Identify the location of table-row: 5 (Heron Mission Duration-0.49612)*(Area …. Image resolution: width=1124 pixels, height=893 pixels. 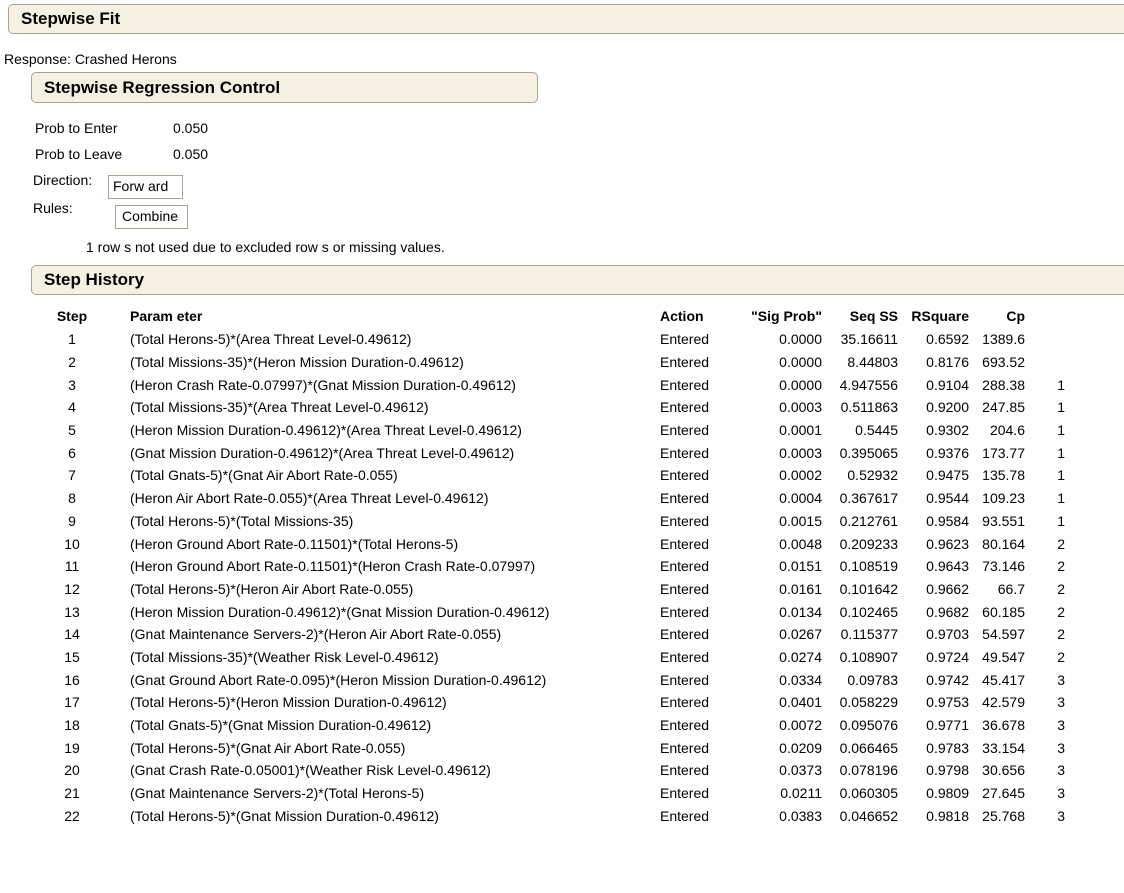
(548, 430).